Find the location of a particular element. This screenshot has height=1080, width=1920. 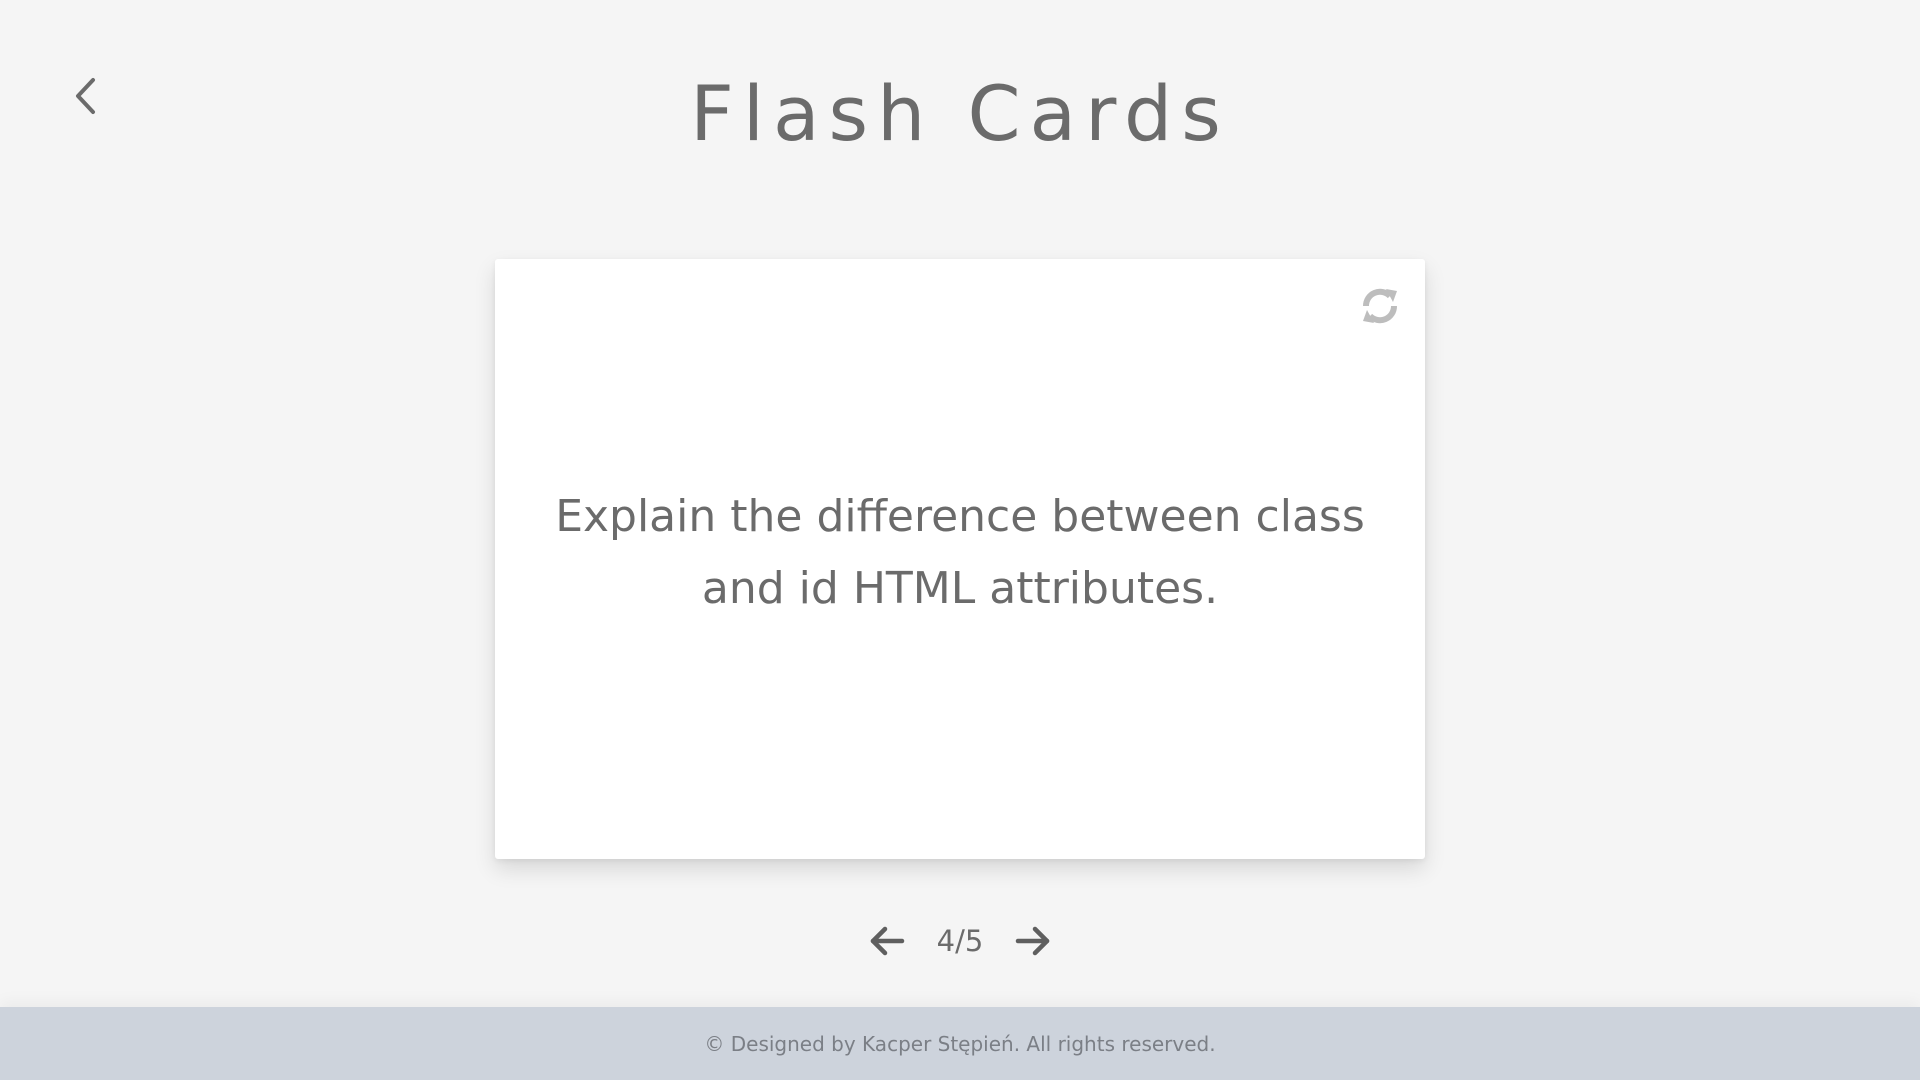

arrow-right-icon is located at coordinates (1032, 941).